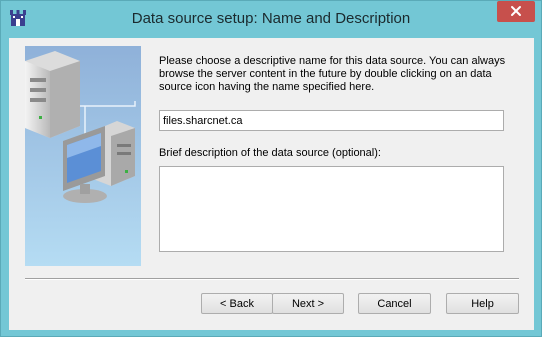 The width and height of the screenshot is (542, 337). What do you see at coordinates (272, 279) in the screenshot?
I see `separator` at bounding box center [272, 279].